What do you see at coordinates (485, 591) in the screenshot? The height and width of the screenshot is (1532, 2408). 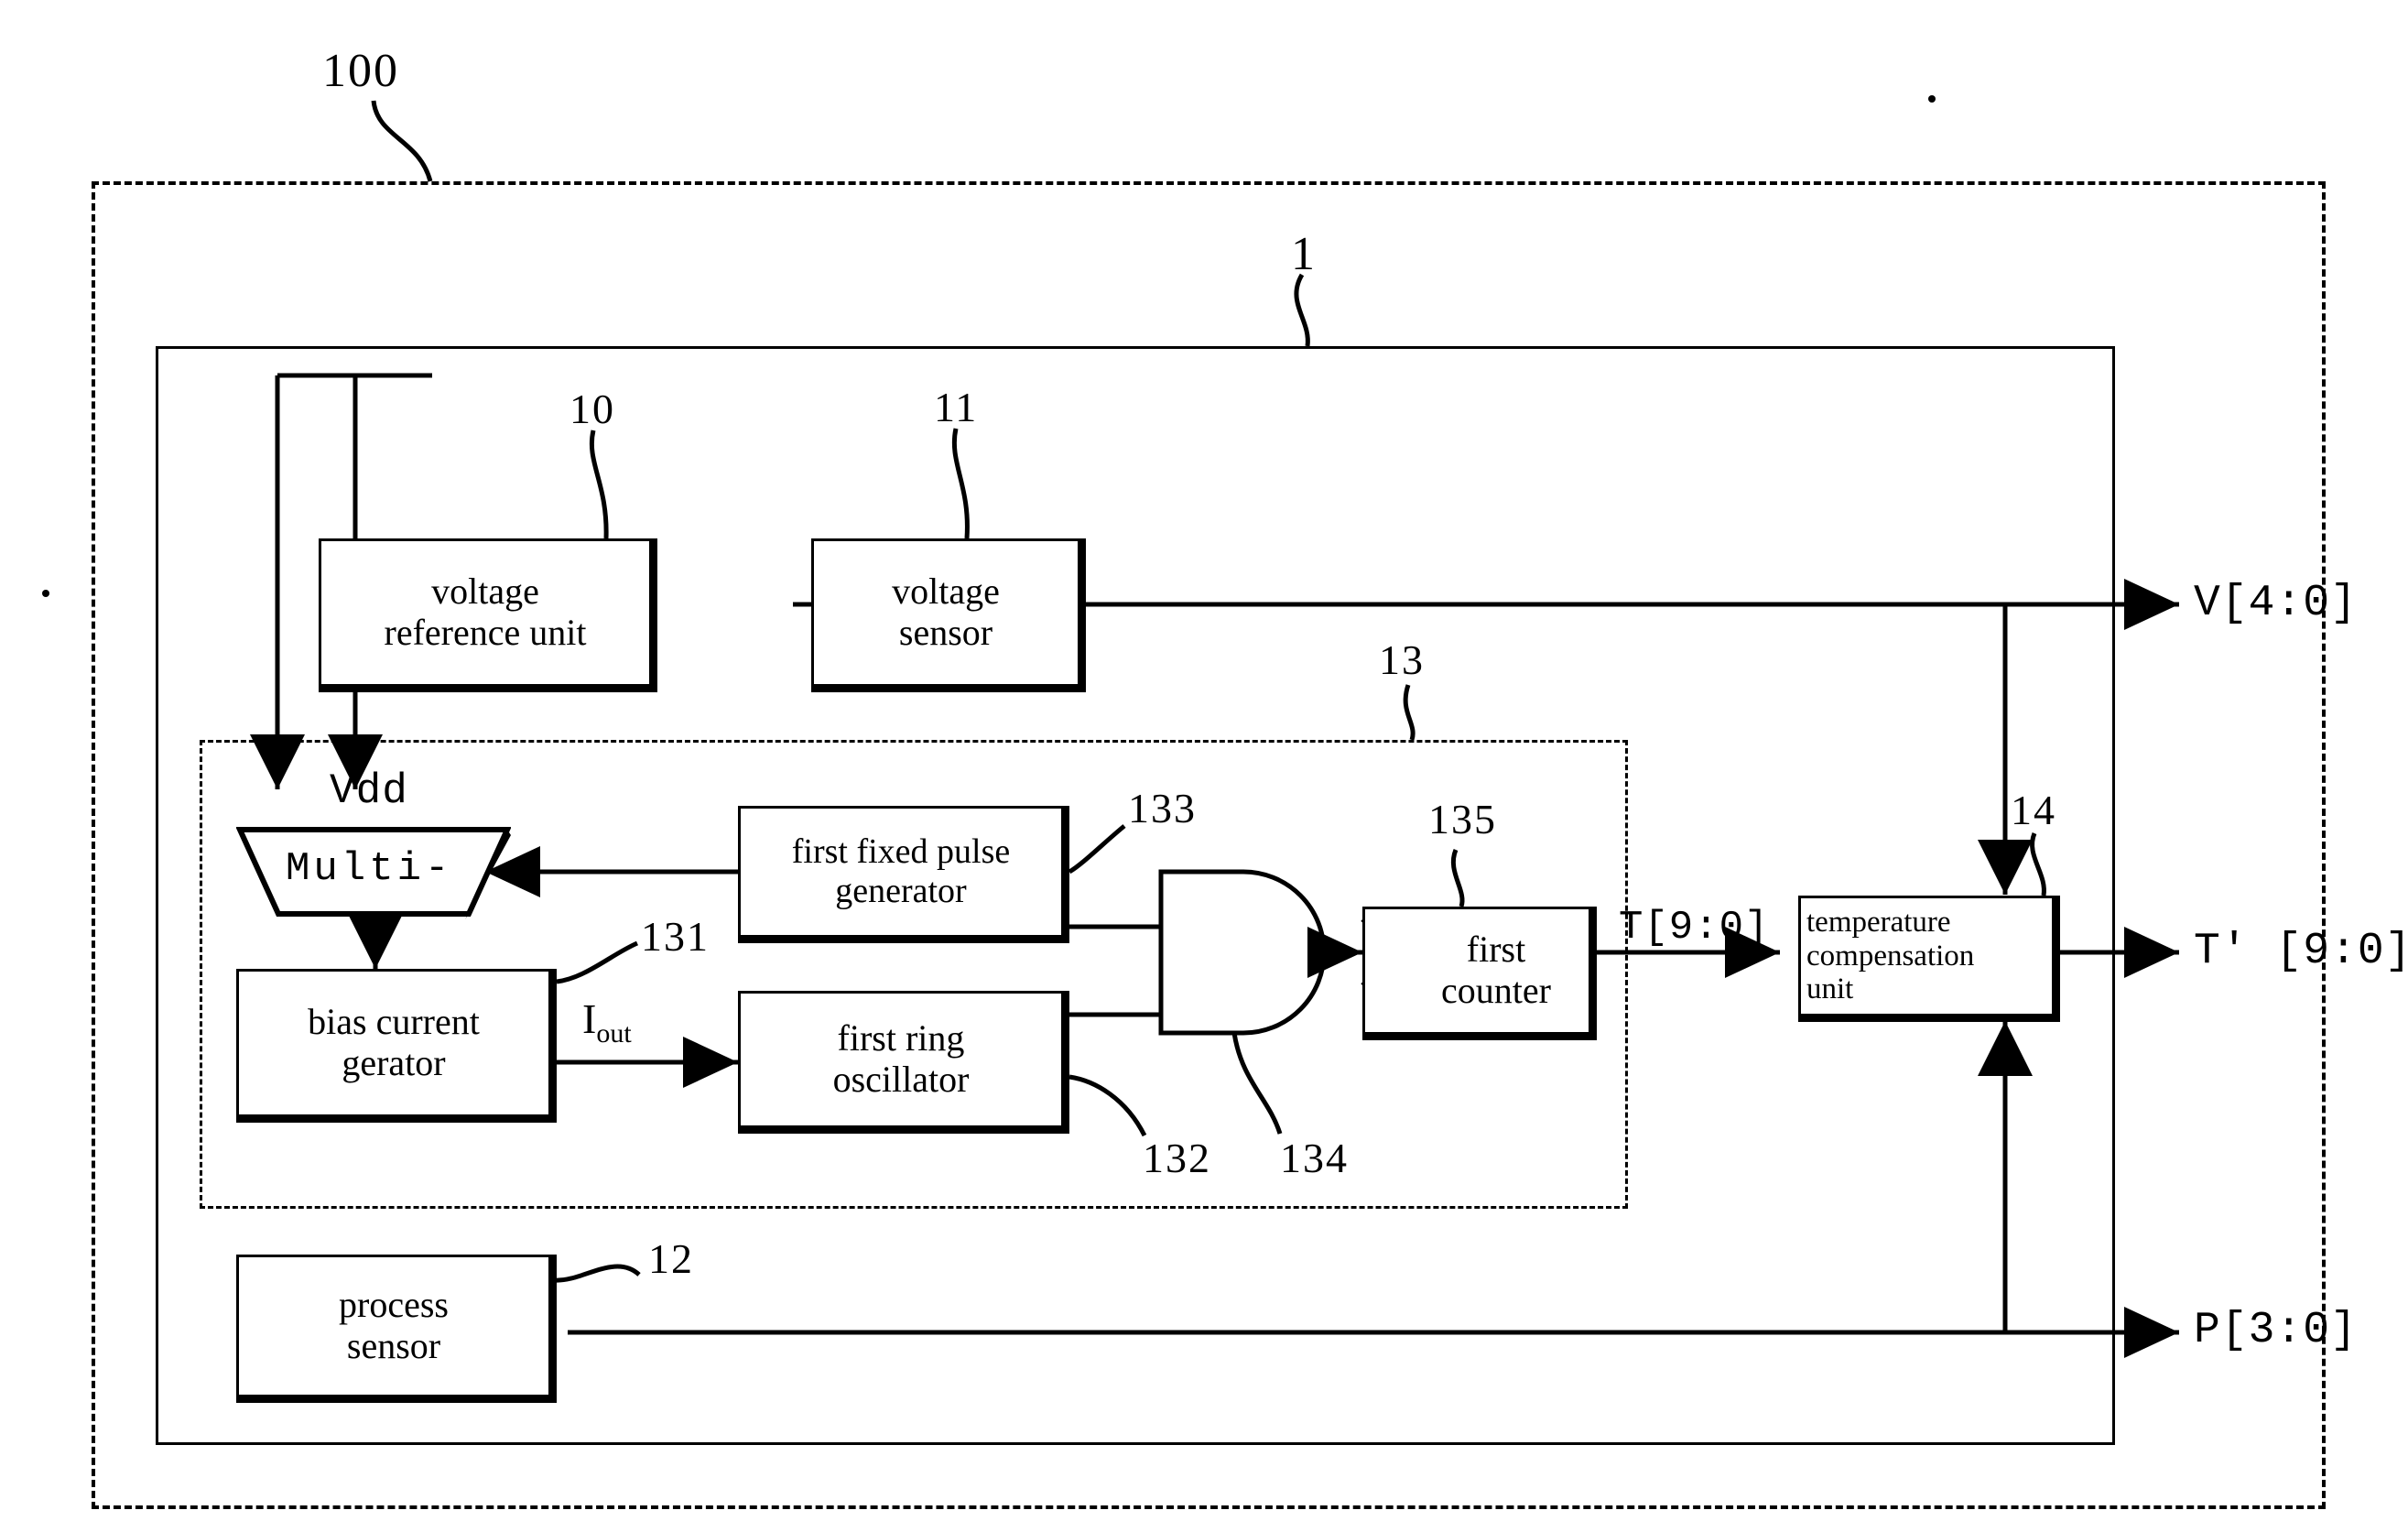 I see `voltage-reference-unit-label-line1: voltage` at bounding box center [485, 591].